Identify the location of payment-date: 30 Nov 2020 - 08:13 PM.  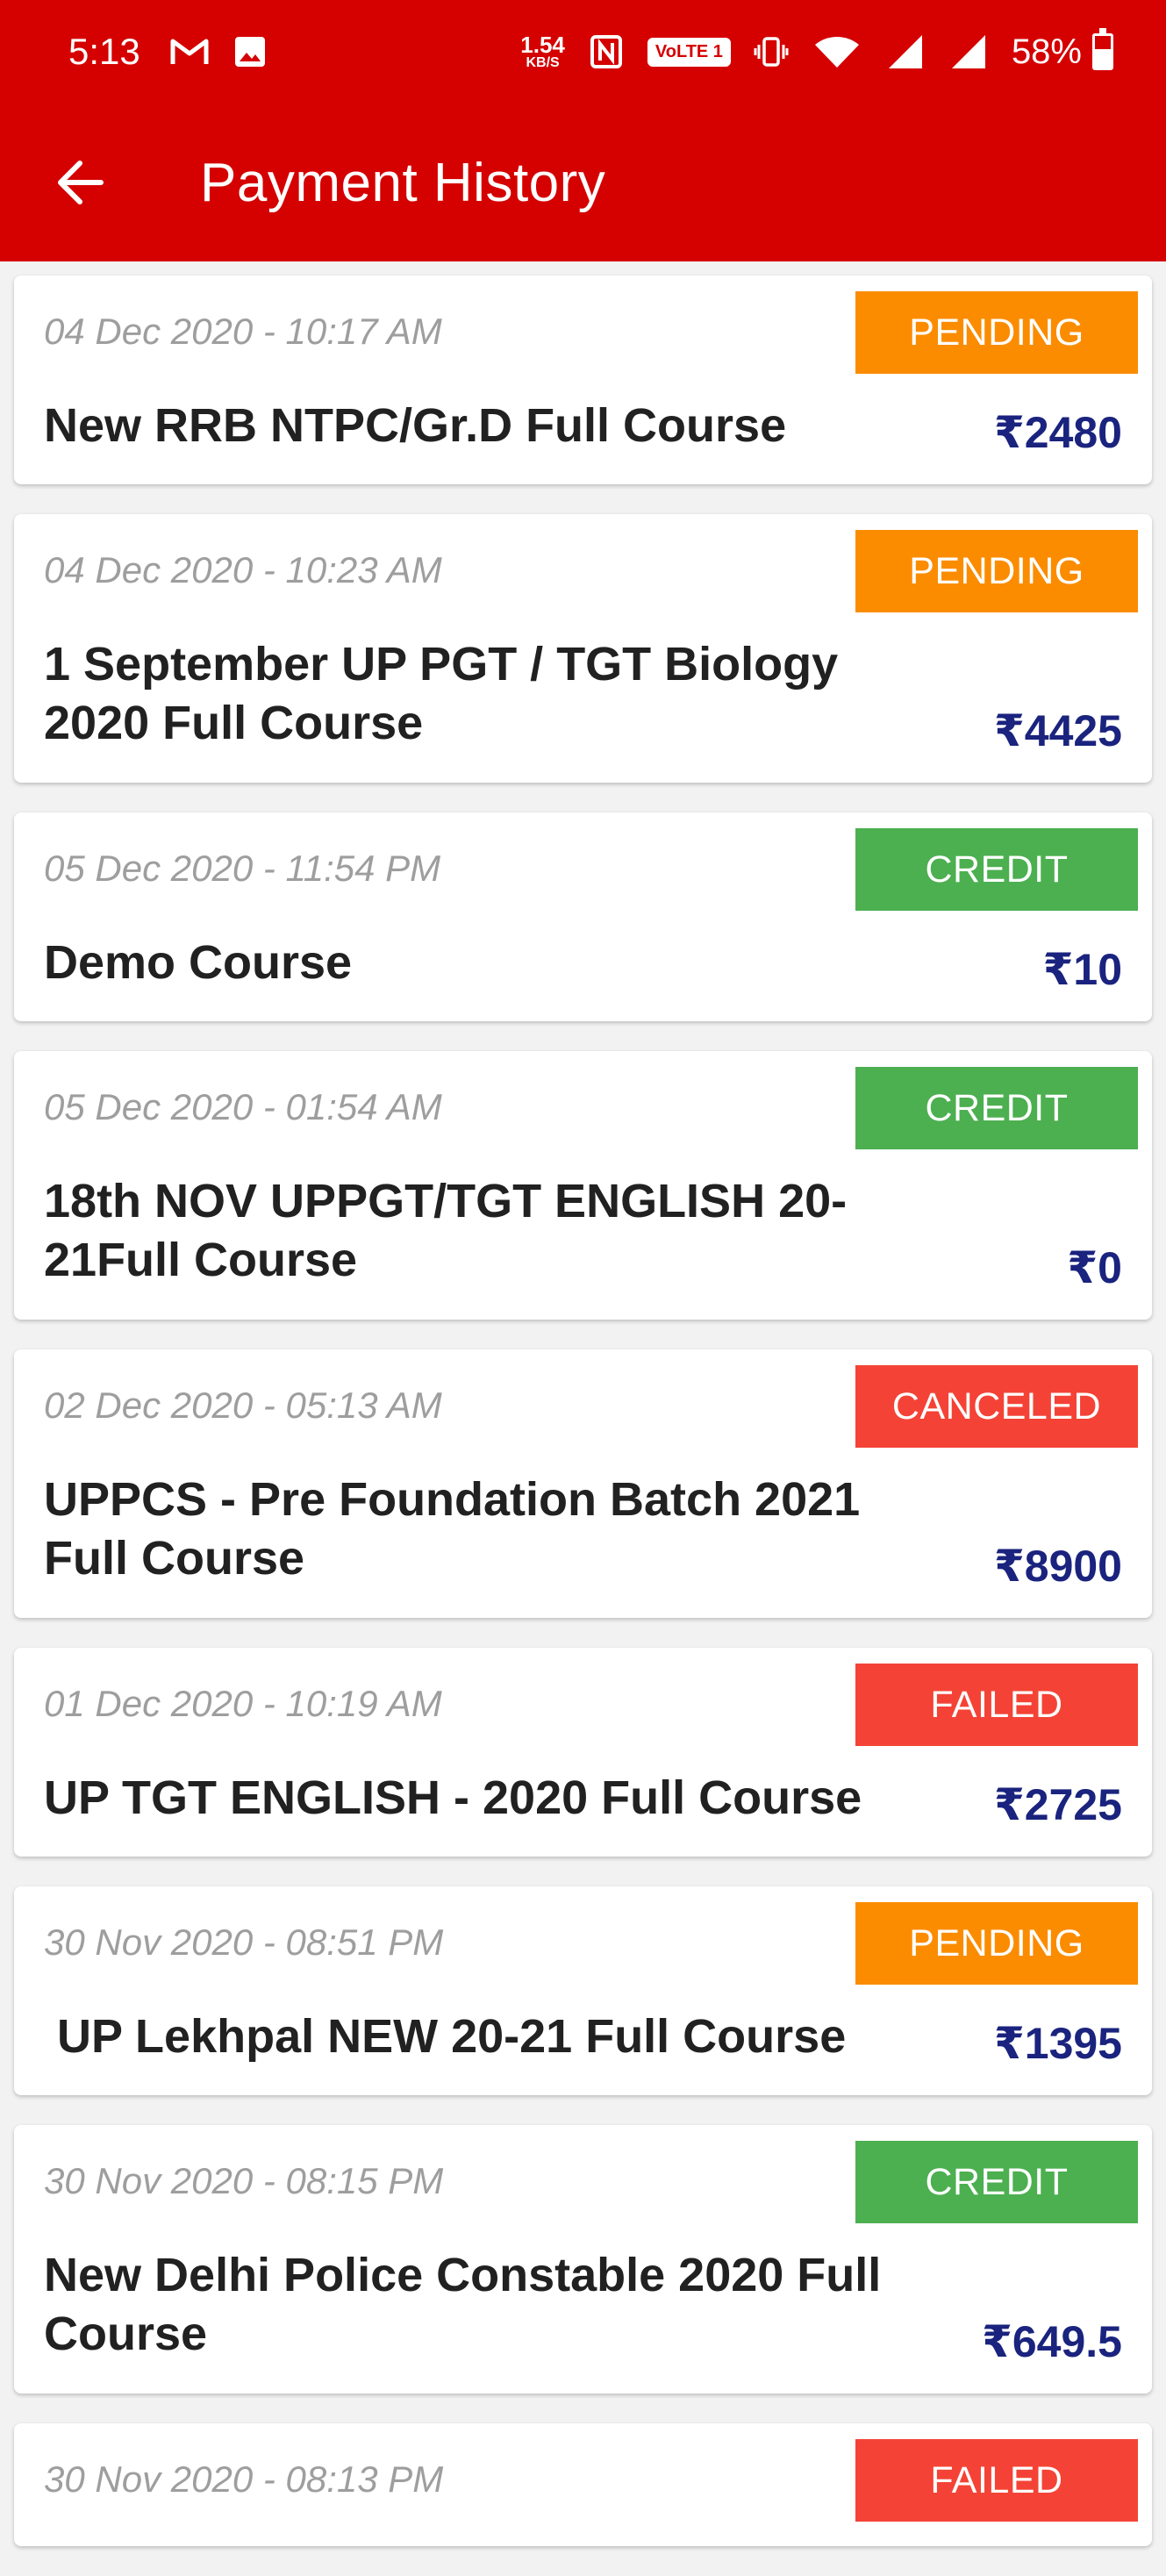
(244, 2479).